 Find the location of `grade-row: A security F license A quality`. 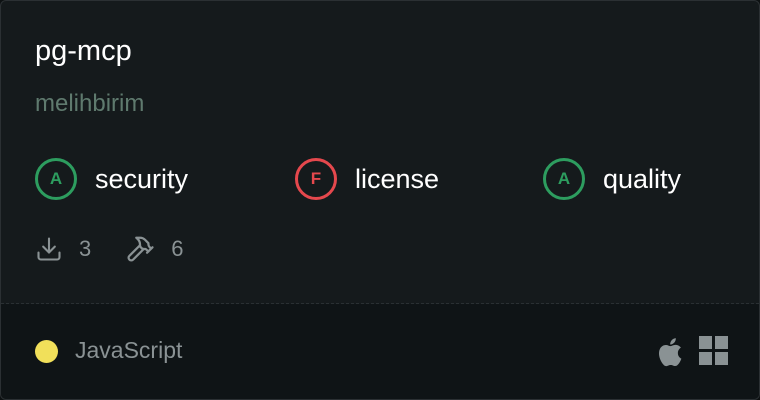

grade-row: A security F license A quality is located at coordinates (385, 179).